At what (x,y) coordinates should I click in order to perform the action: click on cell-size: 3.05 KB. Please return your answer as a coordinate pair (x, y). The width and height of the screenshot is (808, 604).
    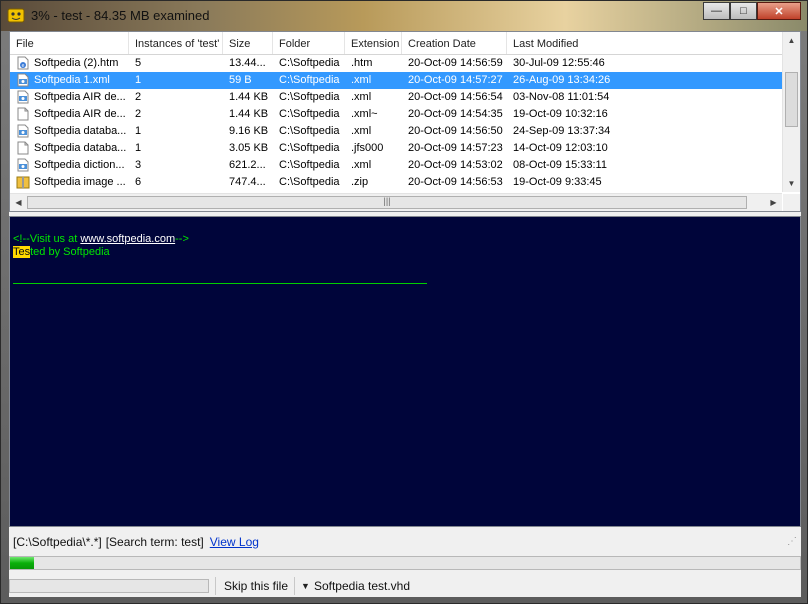
    Looking at the image, I should click on (249, 148).